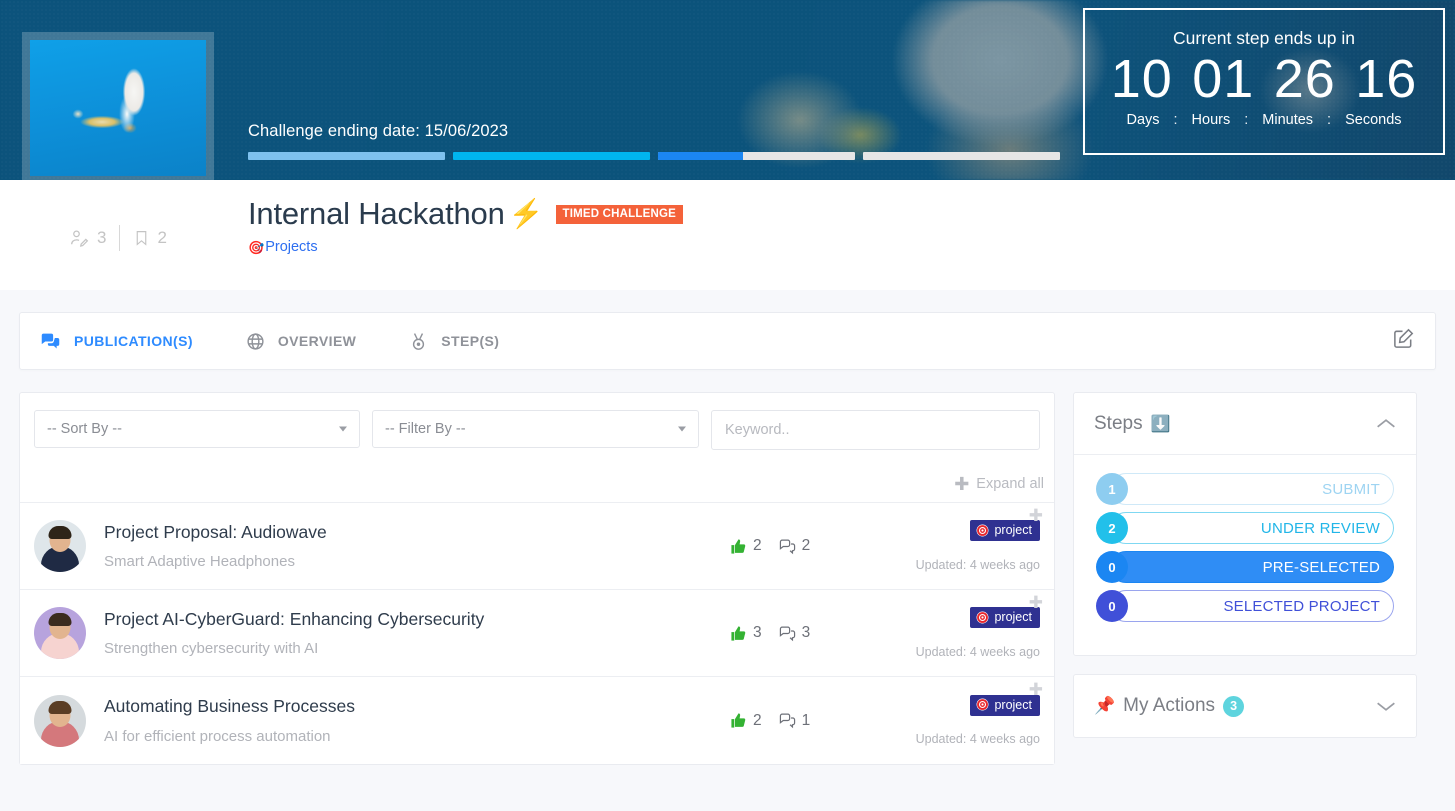  I want to click on submit-progress, so click(346, 156).